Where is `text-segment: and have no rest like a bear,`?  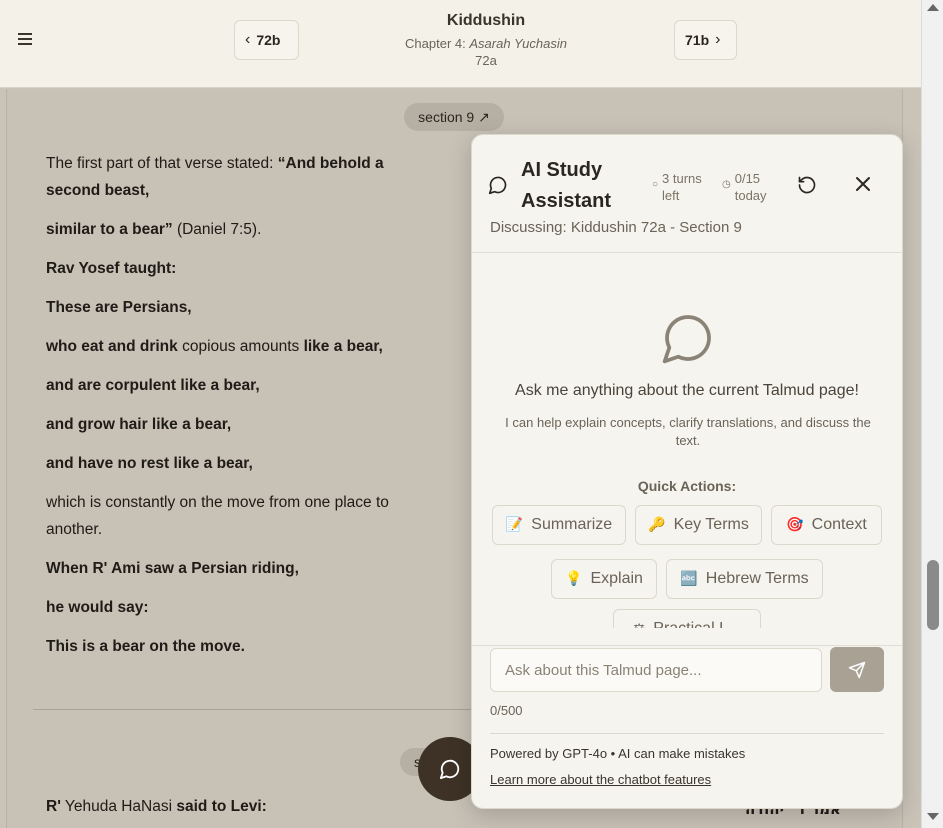
text-segment: and have no rest like a bear, is located at coordinates (149, 463).